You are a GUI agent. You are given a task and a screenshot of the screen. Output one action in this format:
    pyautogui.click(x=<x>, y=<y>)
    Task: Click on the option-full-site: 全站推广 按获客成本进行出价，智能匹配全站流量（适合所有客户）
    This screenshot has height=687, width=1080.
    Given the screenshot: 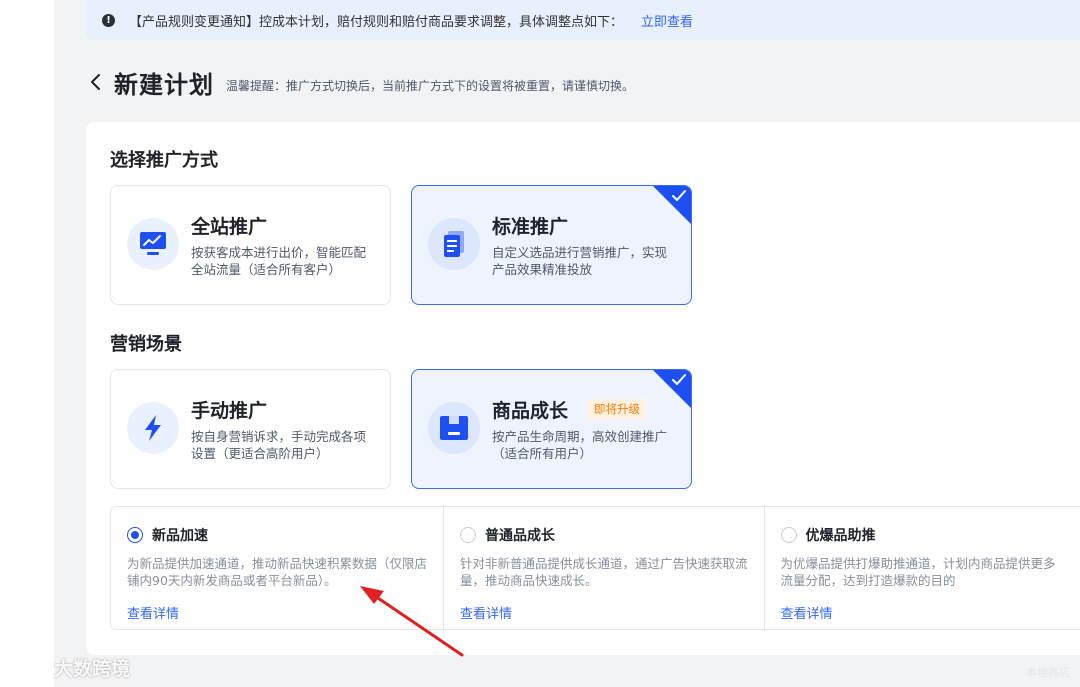 What is the action you would take?
    pyautogui.click(x=250, y=245)
    